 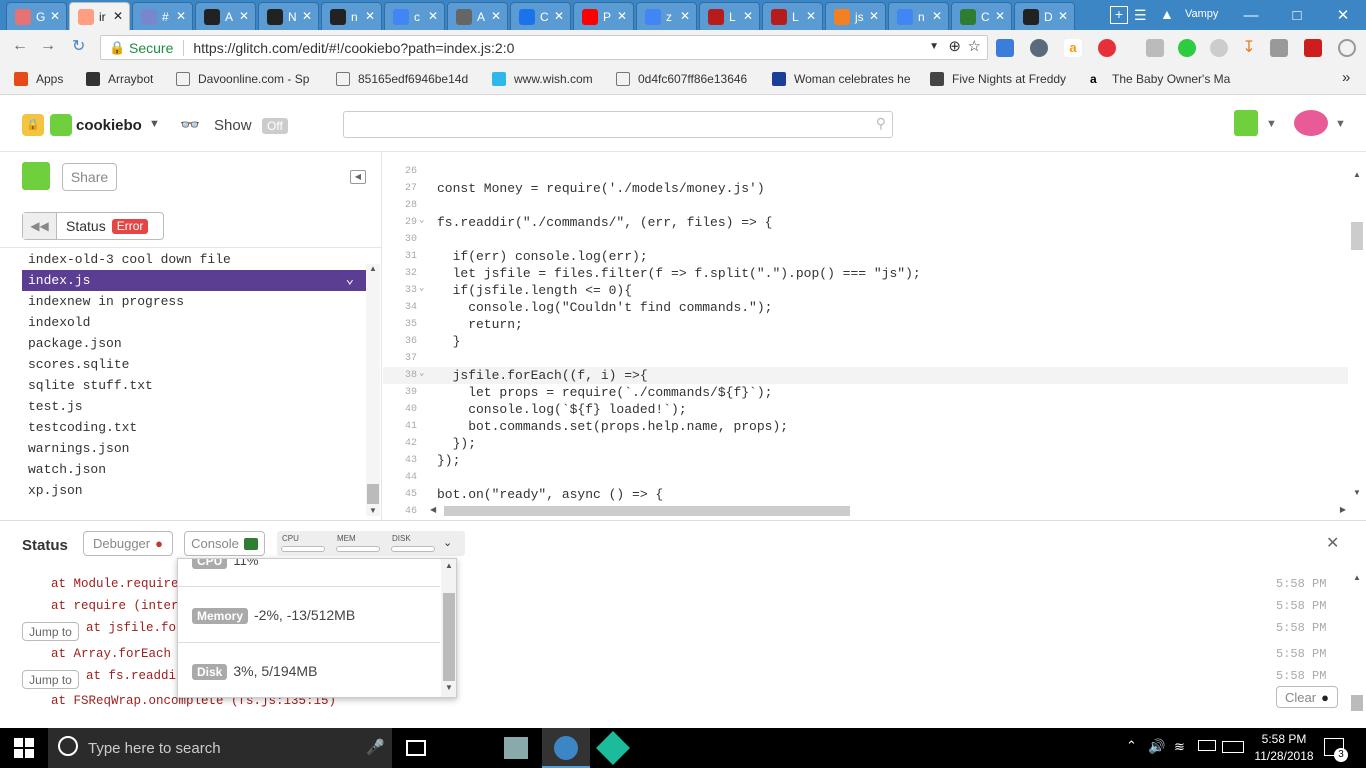 What do you see at coordinates (109, 125) in the screenshot?
I see `project-name: cookiebo` at bounding box center [109, 125].